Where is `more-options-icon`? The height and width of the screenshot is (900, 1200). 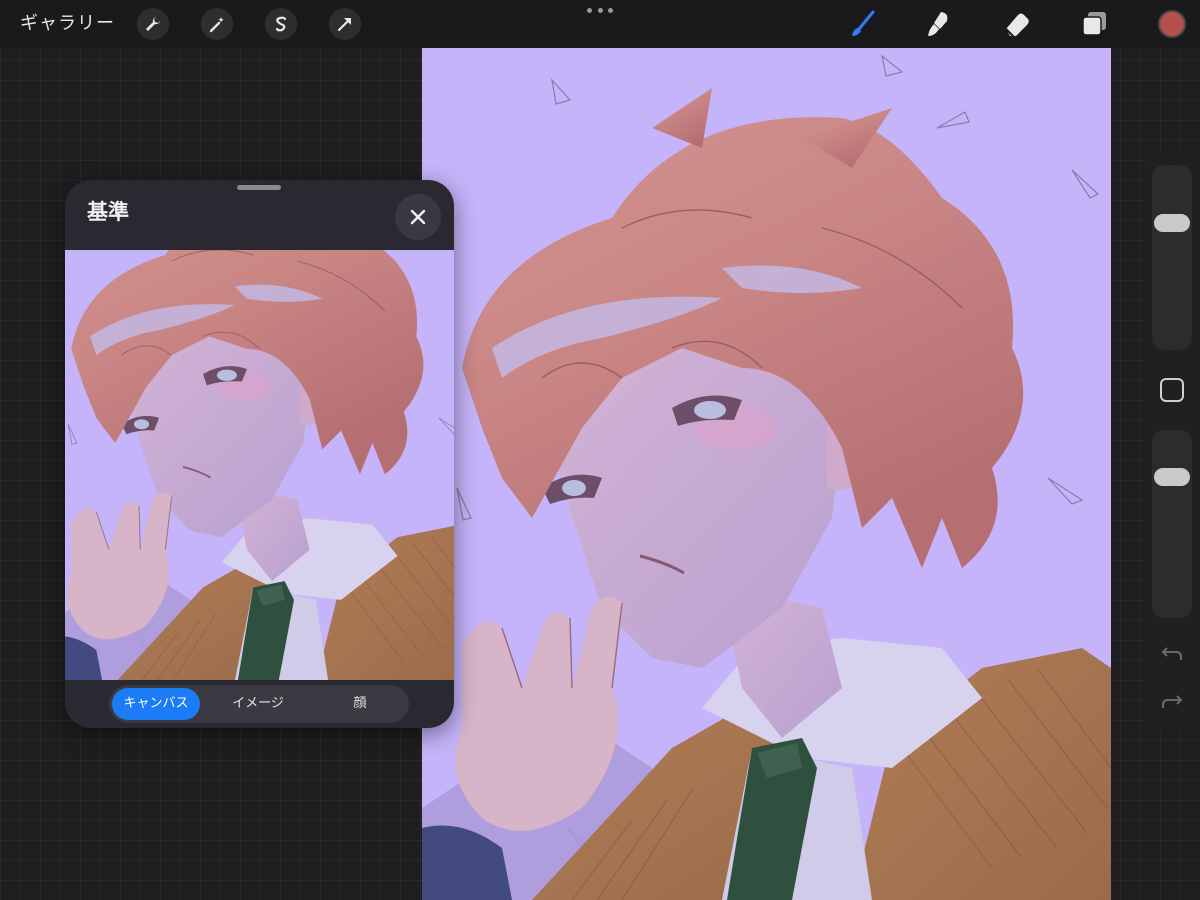 more-options-icon is located at coordinates (600, 10).